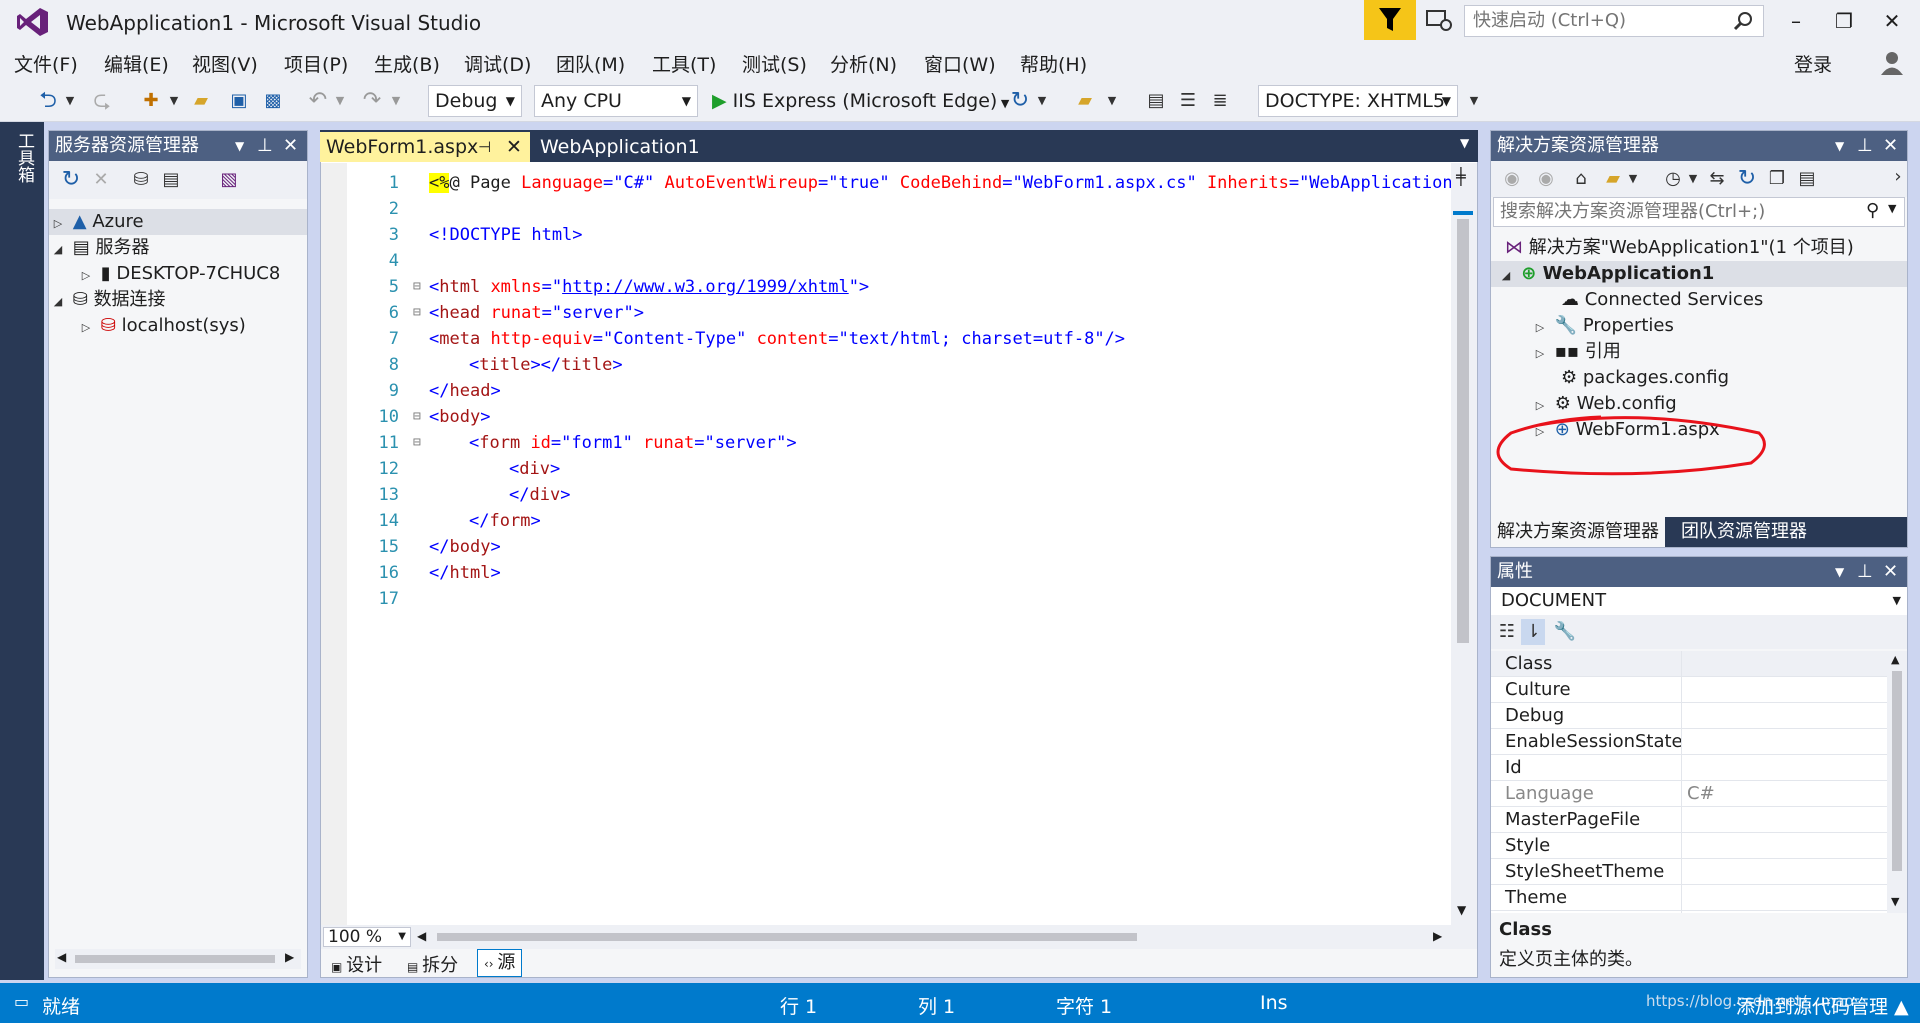 The image size is (1920, 1023). Describe the element at coordinates (1689, 898) in the screenshot. I see `property-row: Theme` at that location.